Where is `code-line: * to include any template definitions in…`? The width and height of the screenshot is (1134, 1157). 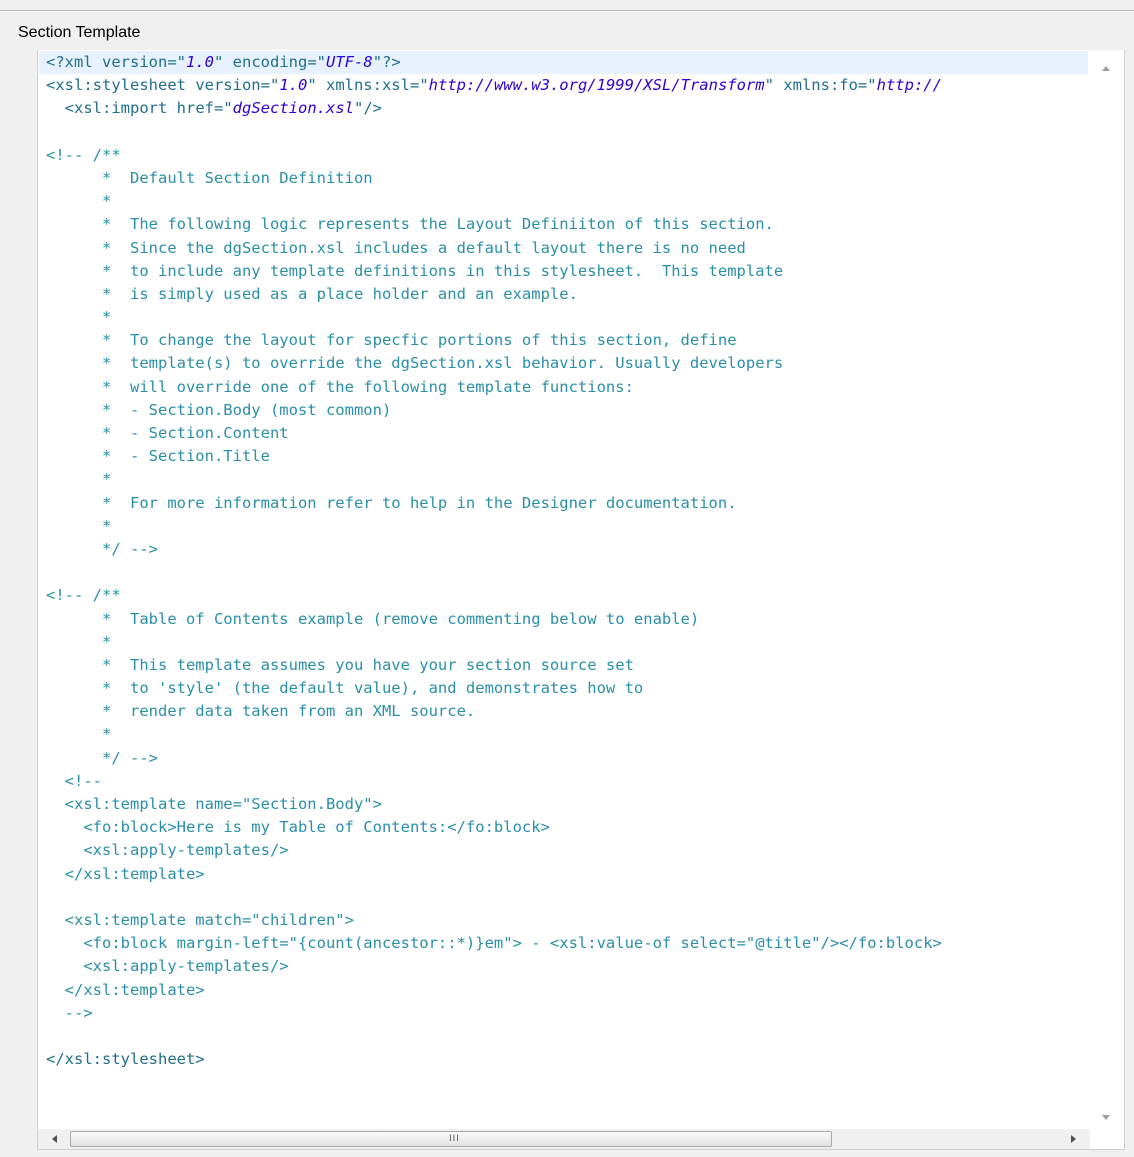 code-line: * to include any template definitions in… is located at coordinates (564, 271).